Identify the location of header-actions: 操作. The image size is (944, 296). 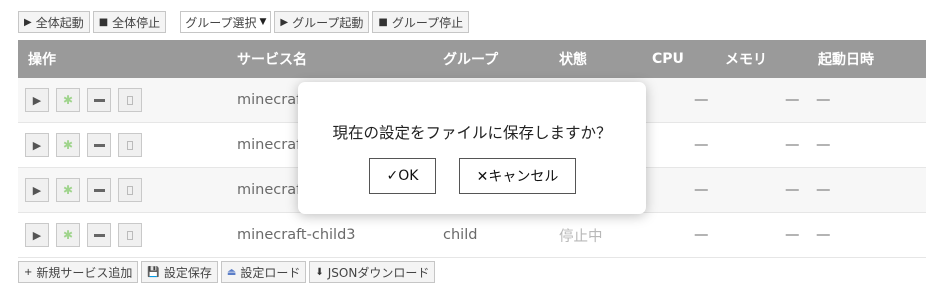
(42, 60).